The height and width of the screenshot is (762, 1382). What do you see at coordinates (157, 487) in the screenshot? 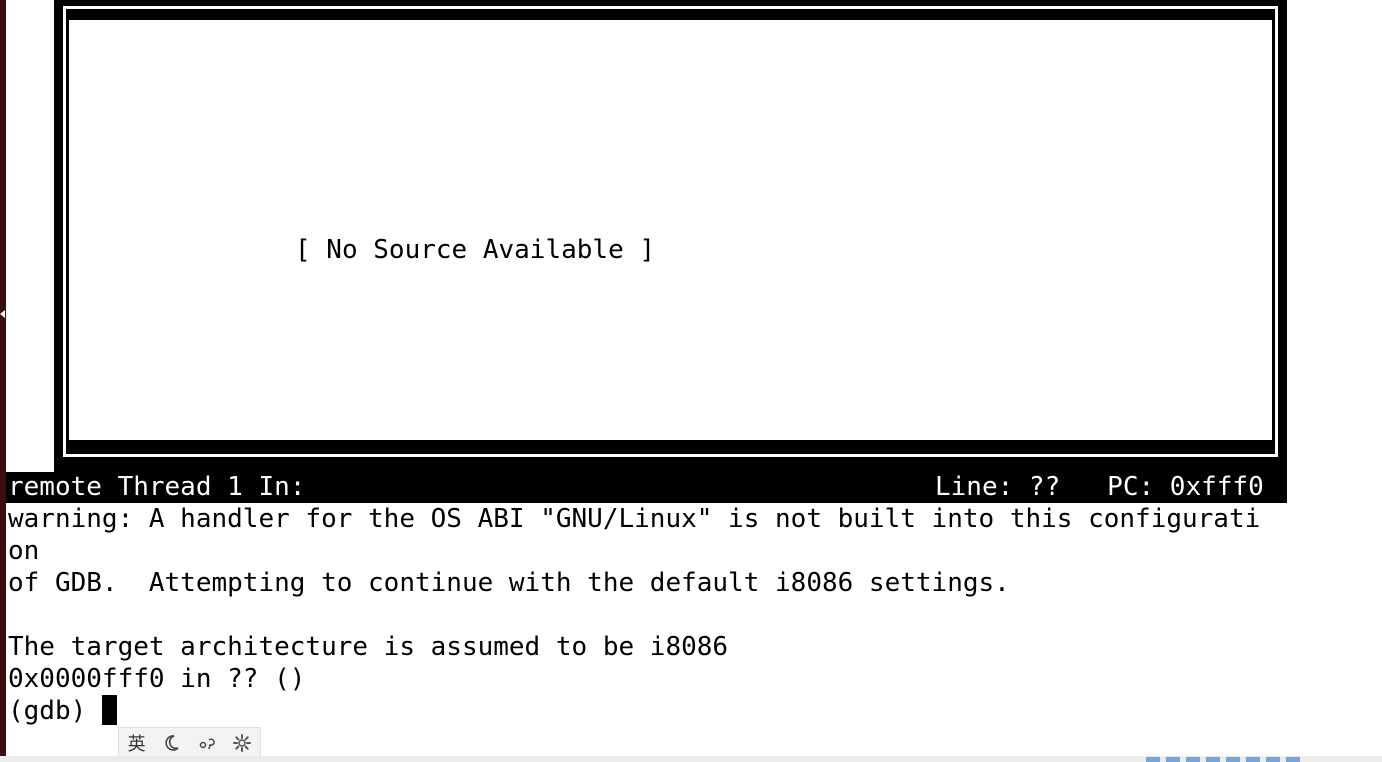
I see `status-thread-info: remote Thread 1 In:` at bounding box center [157, 487].